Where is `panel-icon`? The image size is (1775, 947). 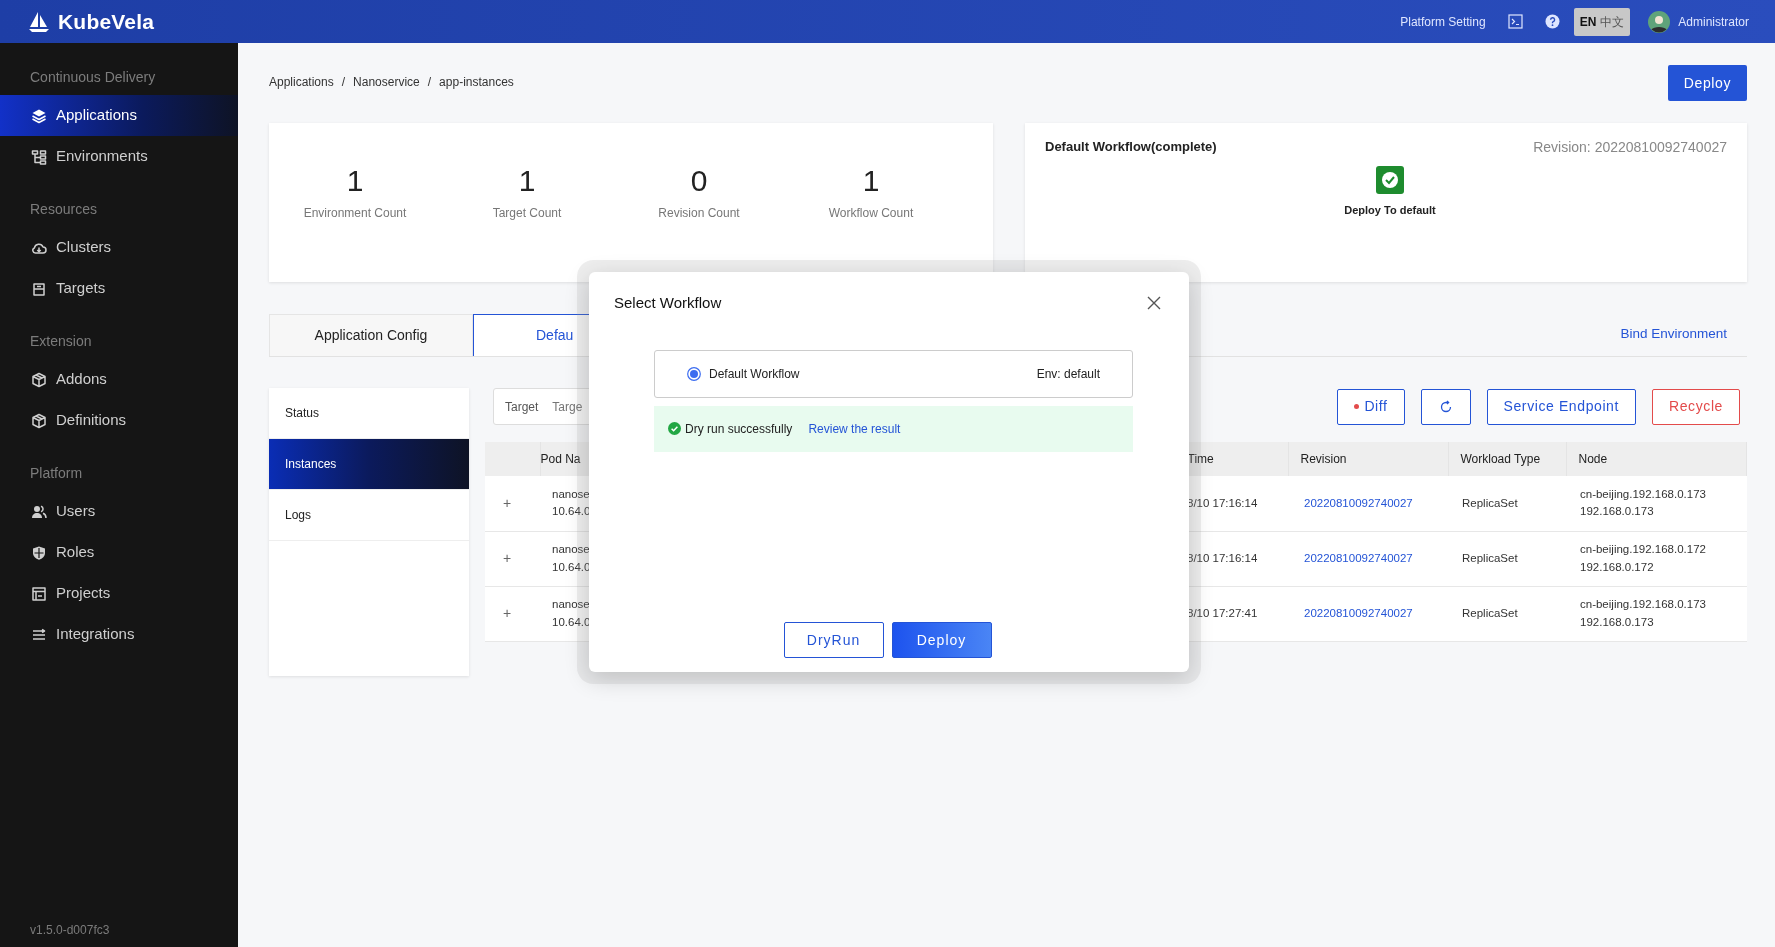 panel-icon is located at coordinates (39, 593).